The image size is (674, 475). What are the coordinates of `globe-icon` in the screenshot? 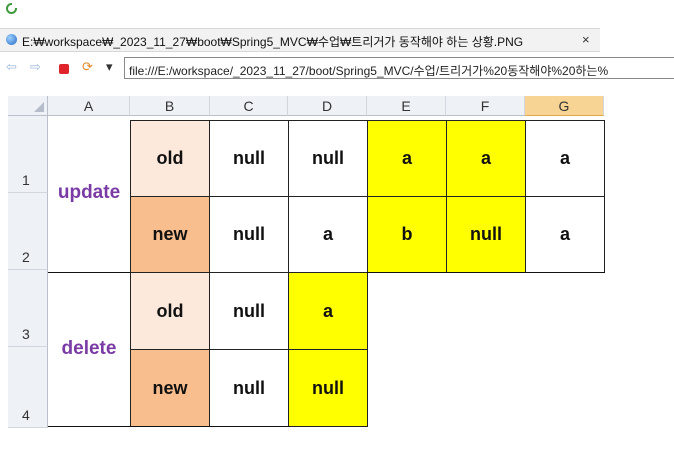 It's located at (11, 39).